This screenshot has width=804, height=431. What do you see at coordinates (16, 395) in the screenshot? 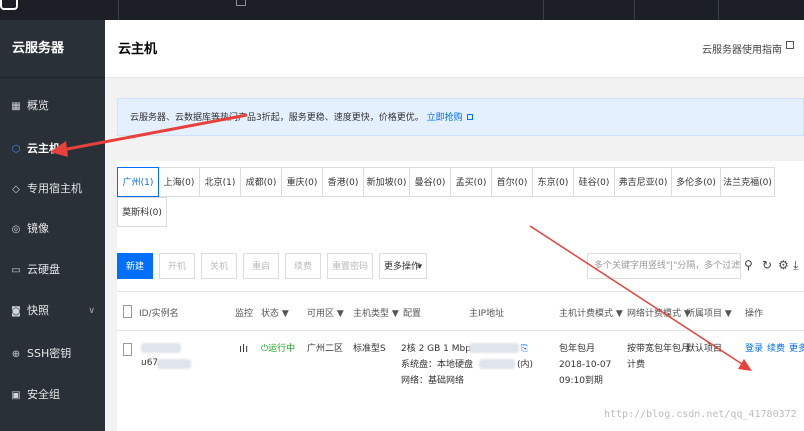
I see `shield-icon: ▣` at bounding box center [16, 395].